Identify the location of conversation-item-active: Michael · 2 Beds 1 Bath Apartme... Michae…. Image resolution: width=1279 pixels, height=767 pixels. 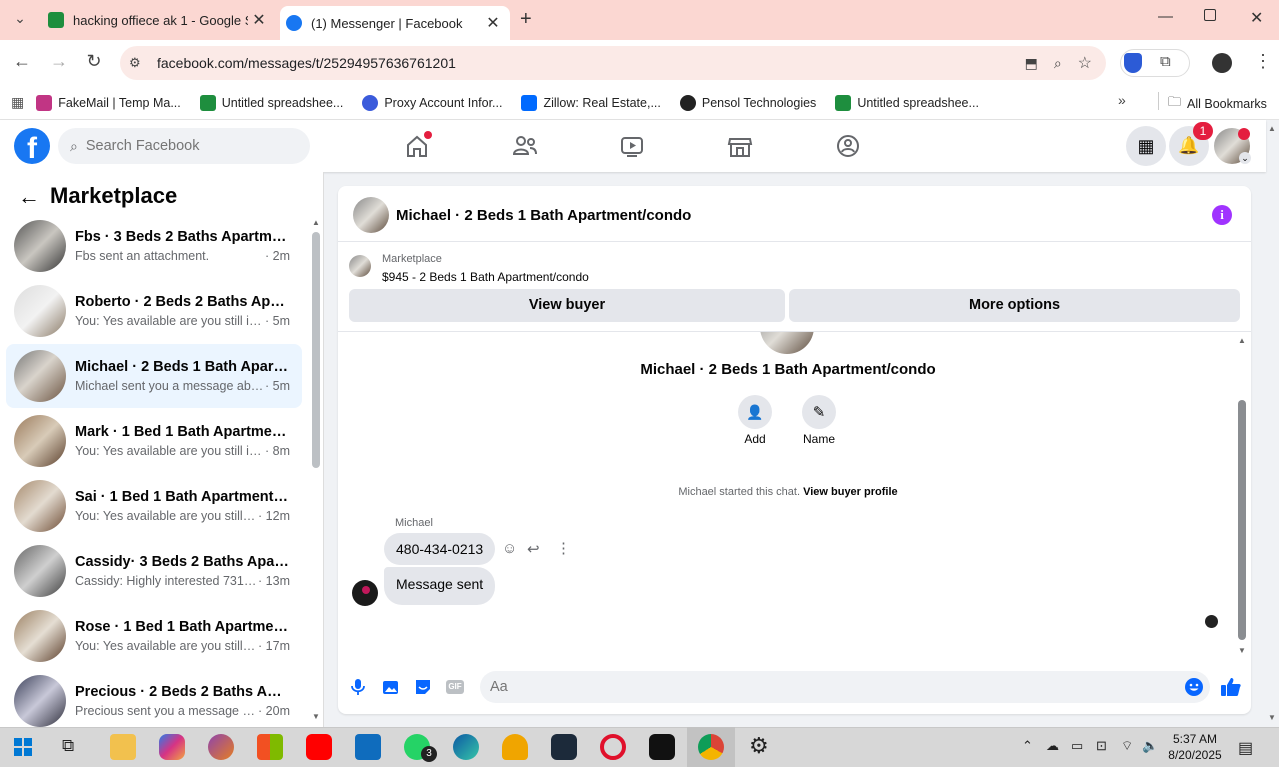
(154, 376).